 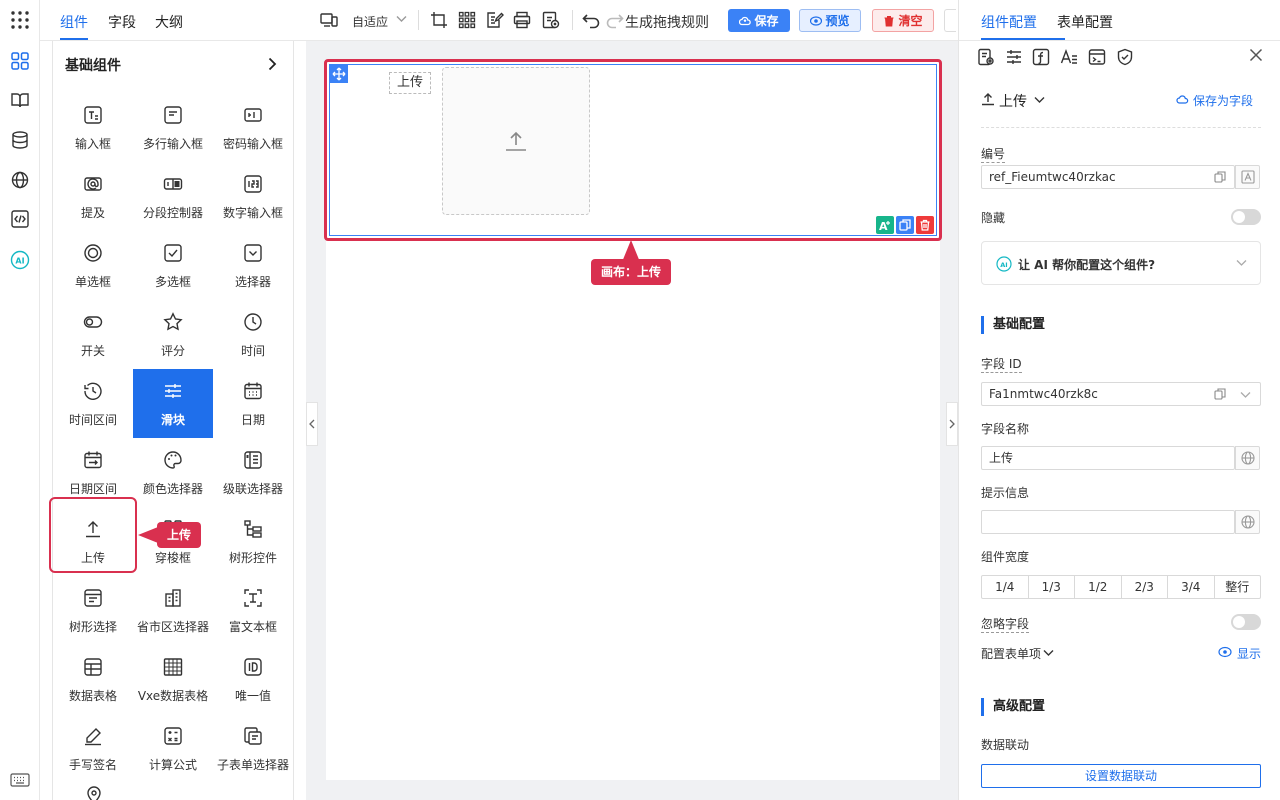 I want to click on components-icon, so click(x=20, y=61).